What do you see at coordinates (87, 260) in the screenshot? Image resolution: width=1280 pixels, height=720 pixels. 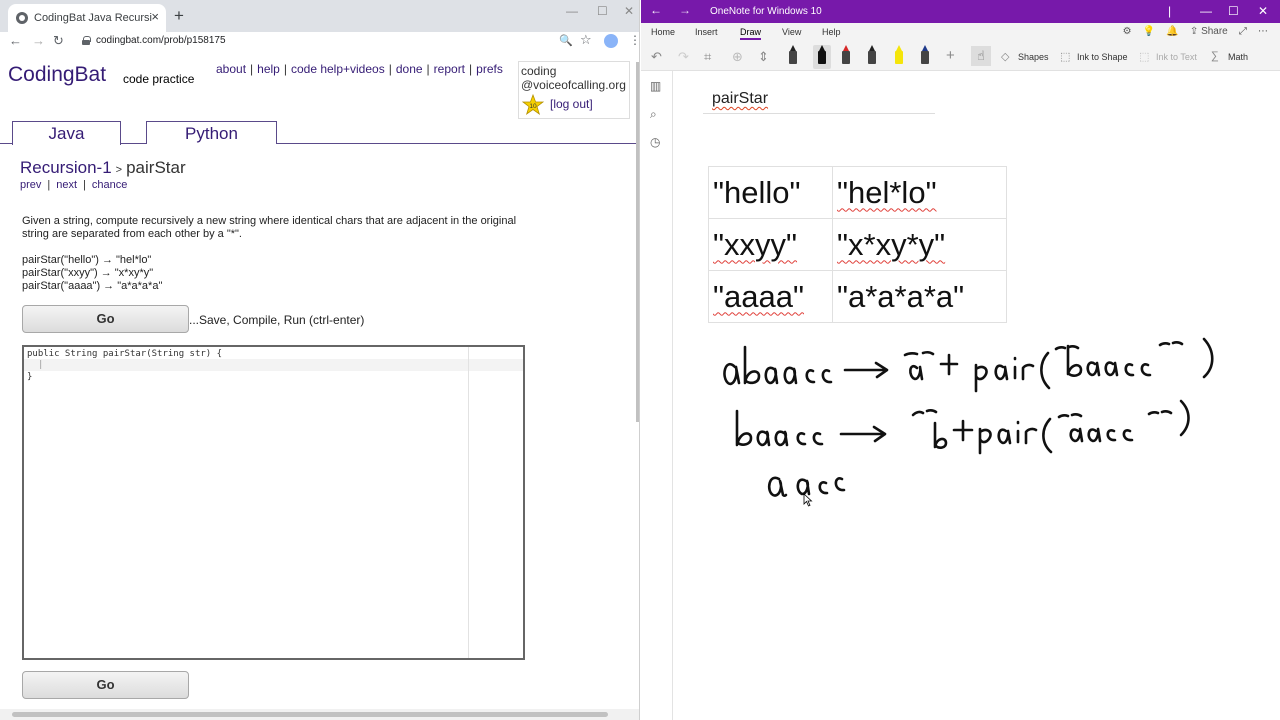 I see `example-line: pairStar("hello") → "hel*lo"` at bounding box center [87, 260].